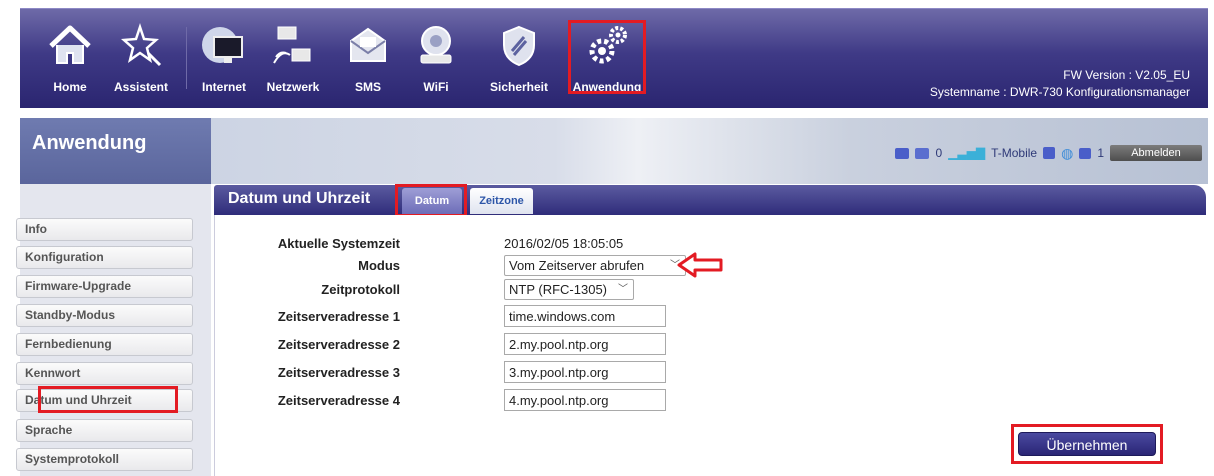 The width and height of the screenshot is (1214, 476). I want to click on row-server-3: Zeitserveradresse 3, so click(664, 373).